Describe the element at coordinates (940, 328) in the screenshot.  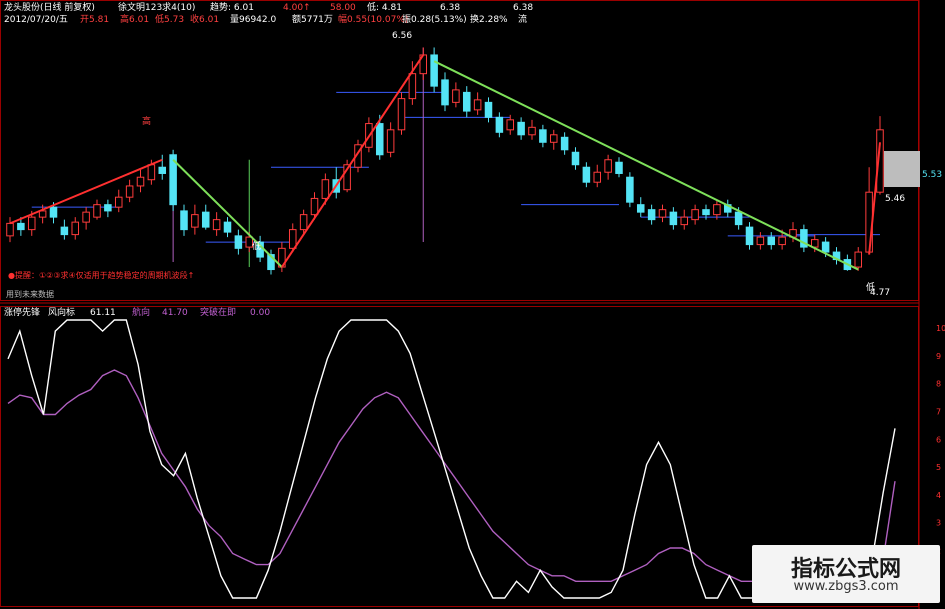
I see `axis-tick-label: 10` at that location.